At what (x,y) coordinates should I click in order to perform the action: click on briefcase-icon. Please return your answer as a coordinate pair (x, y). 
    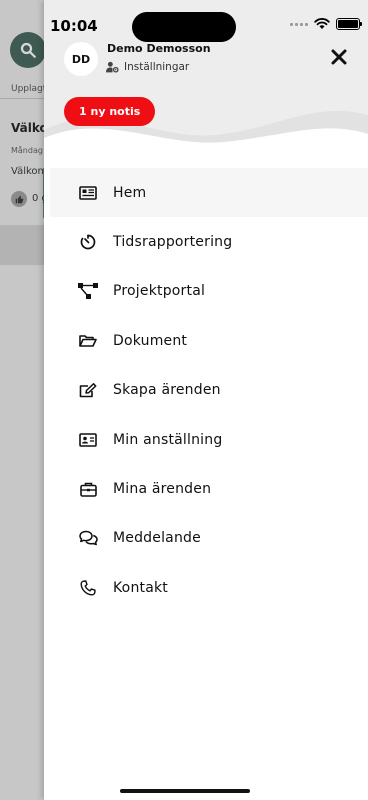
    Looking at the image, I should click on (88, 489).